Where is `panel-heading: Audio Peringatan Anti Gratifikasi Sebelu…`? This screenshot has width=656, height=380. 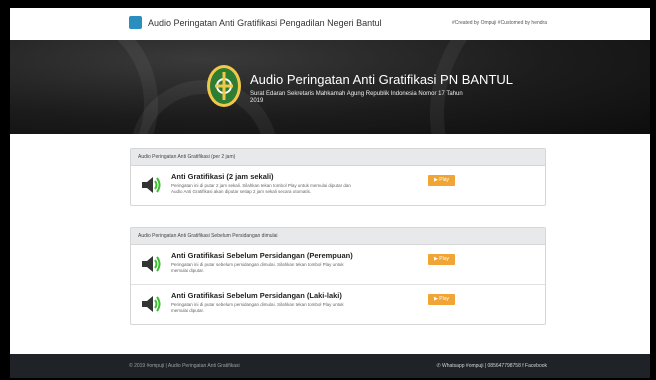 panel-heading: Audio Peringatan Anti Gratifikasi Sebelu… is located at coordinates (338, 236).